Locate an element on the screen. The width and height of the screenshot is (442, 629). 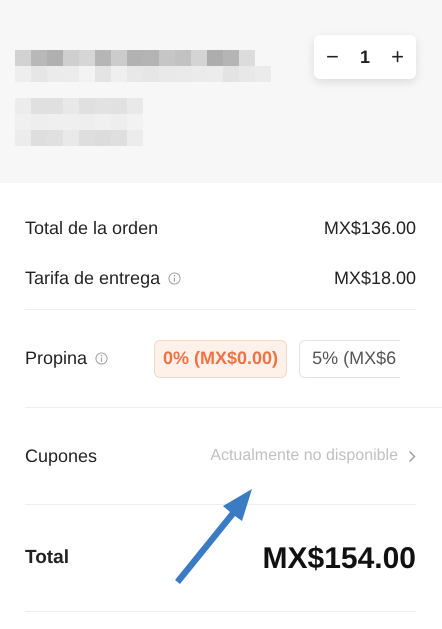
summary-label: Total de la orden is located at coordinates (91, 228).